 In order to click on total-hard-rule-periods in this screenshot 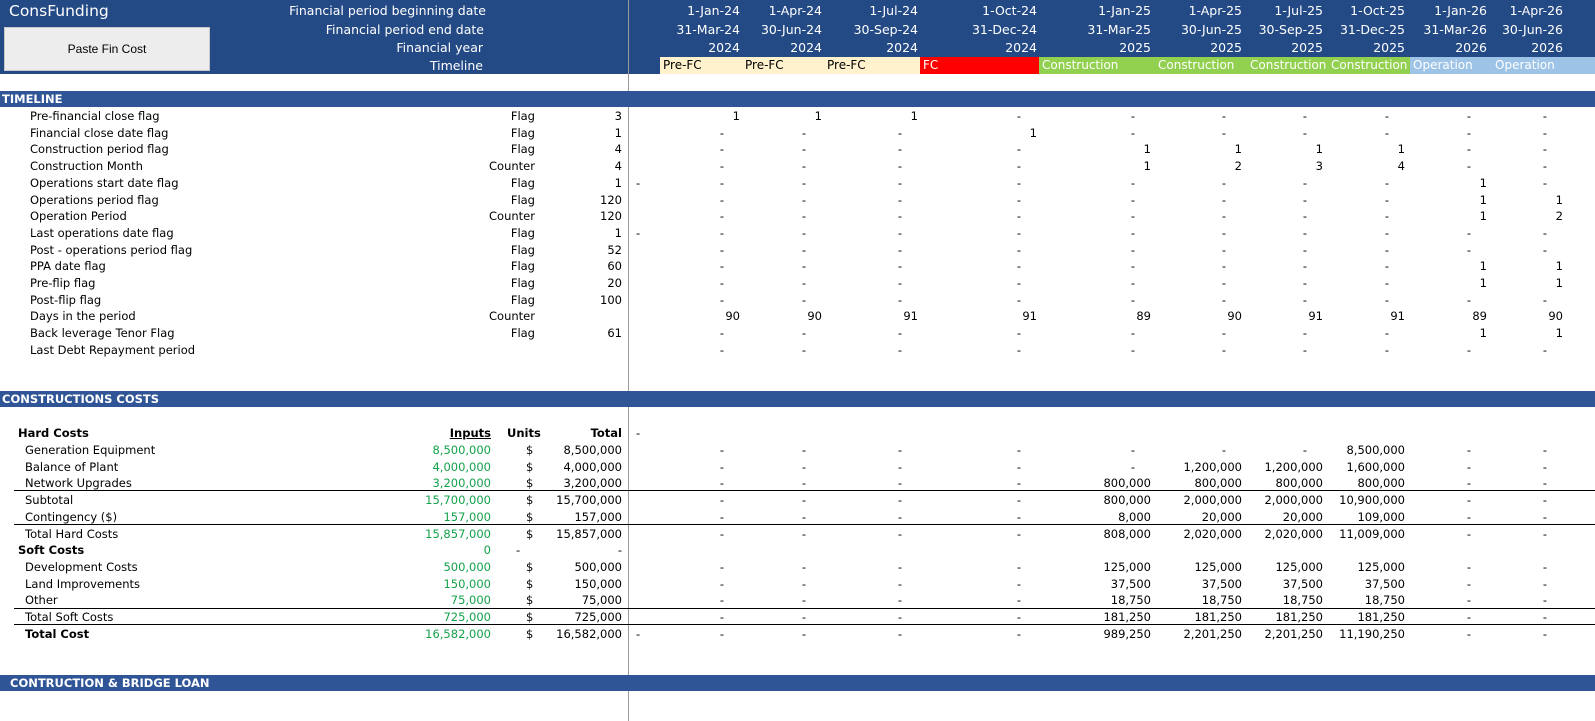, I will do `click(1111, 524)`.